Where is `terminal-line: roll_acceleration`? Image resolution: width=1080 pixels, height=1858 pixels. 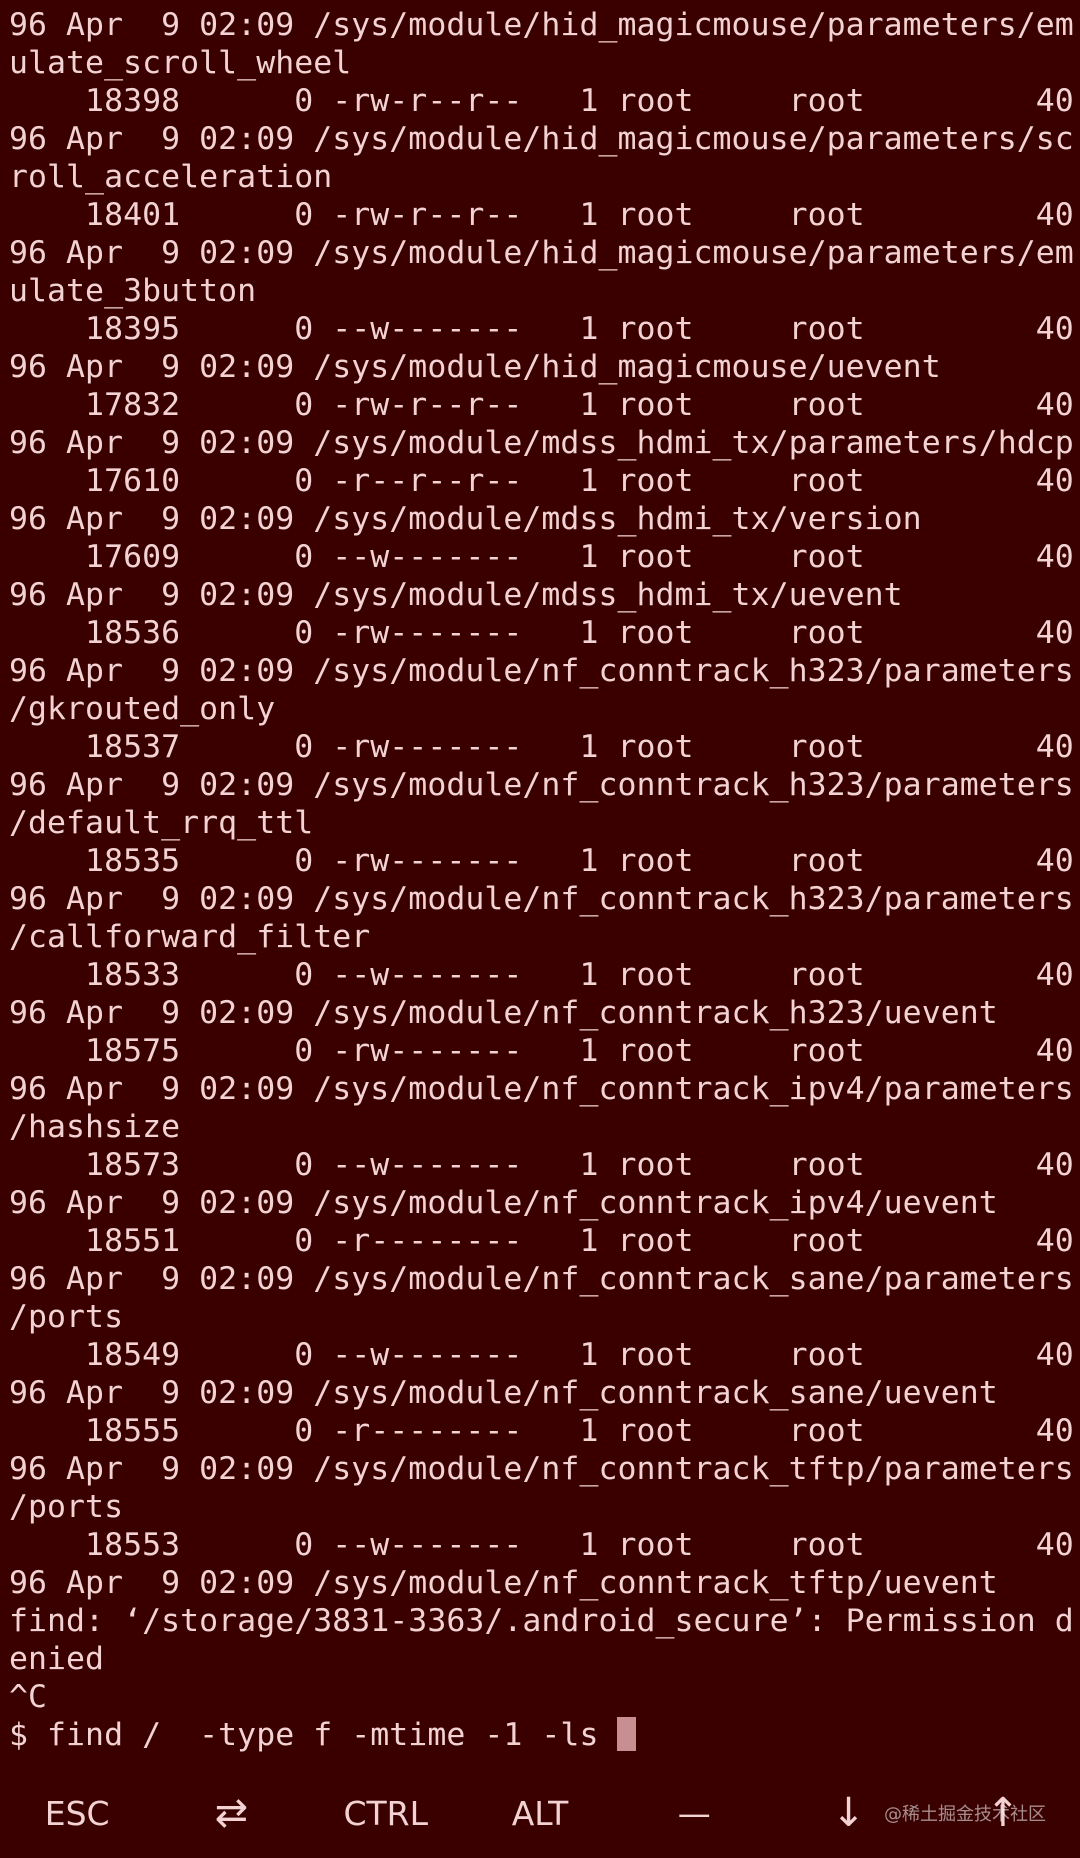
terminal-line: roll_acceleration is located at coordinates (171, 177).